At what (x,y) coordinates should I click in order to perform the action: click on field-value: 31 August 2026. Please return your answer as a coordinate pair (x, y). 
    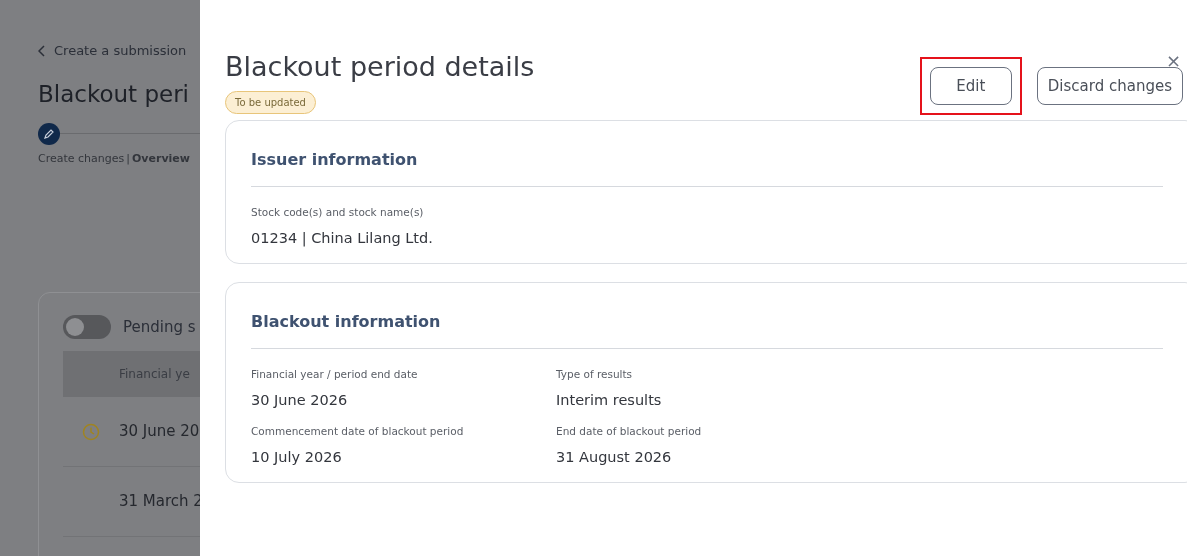
    Looking at the image, I should click on (614, 457).